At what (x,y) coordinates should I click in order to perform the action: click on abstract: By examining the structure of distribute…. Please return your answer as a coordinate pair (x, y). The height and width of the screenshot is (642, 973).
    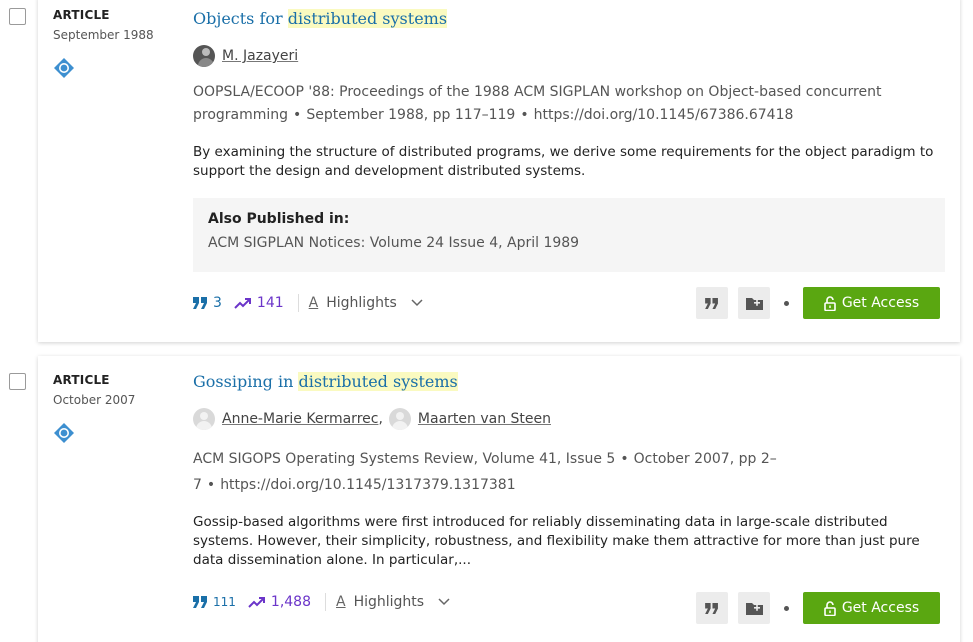
    Looking at the image, I should click on (563, 161).